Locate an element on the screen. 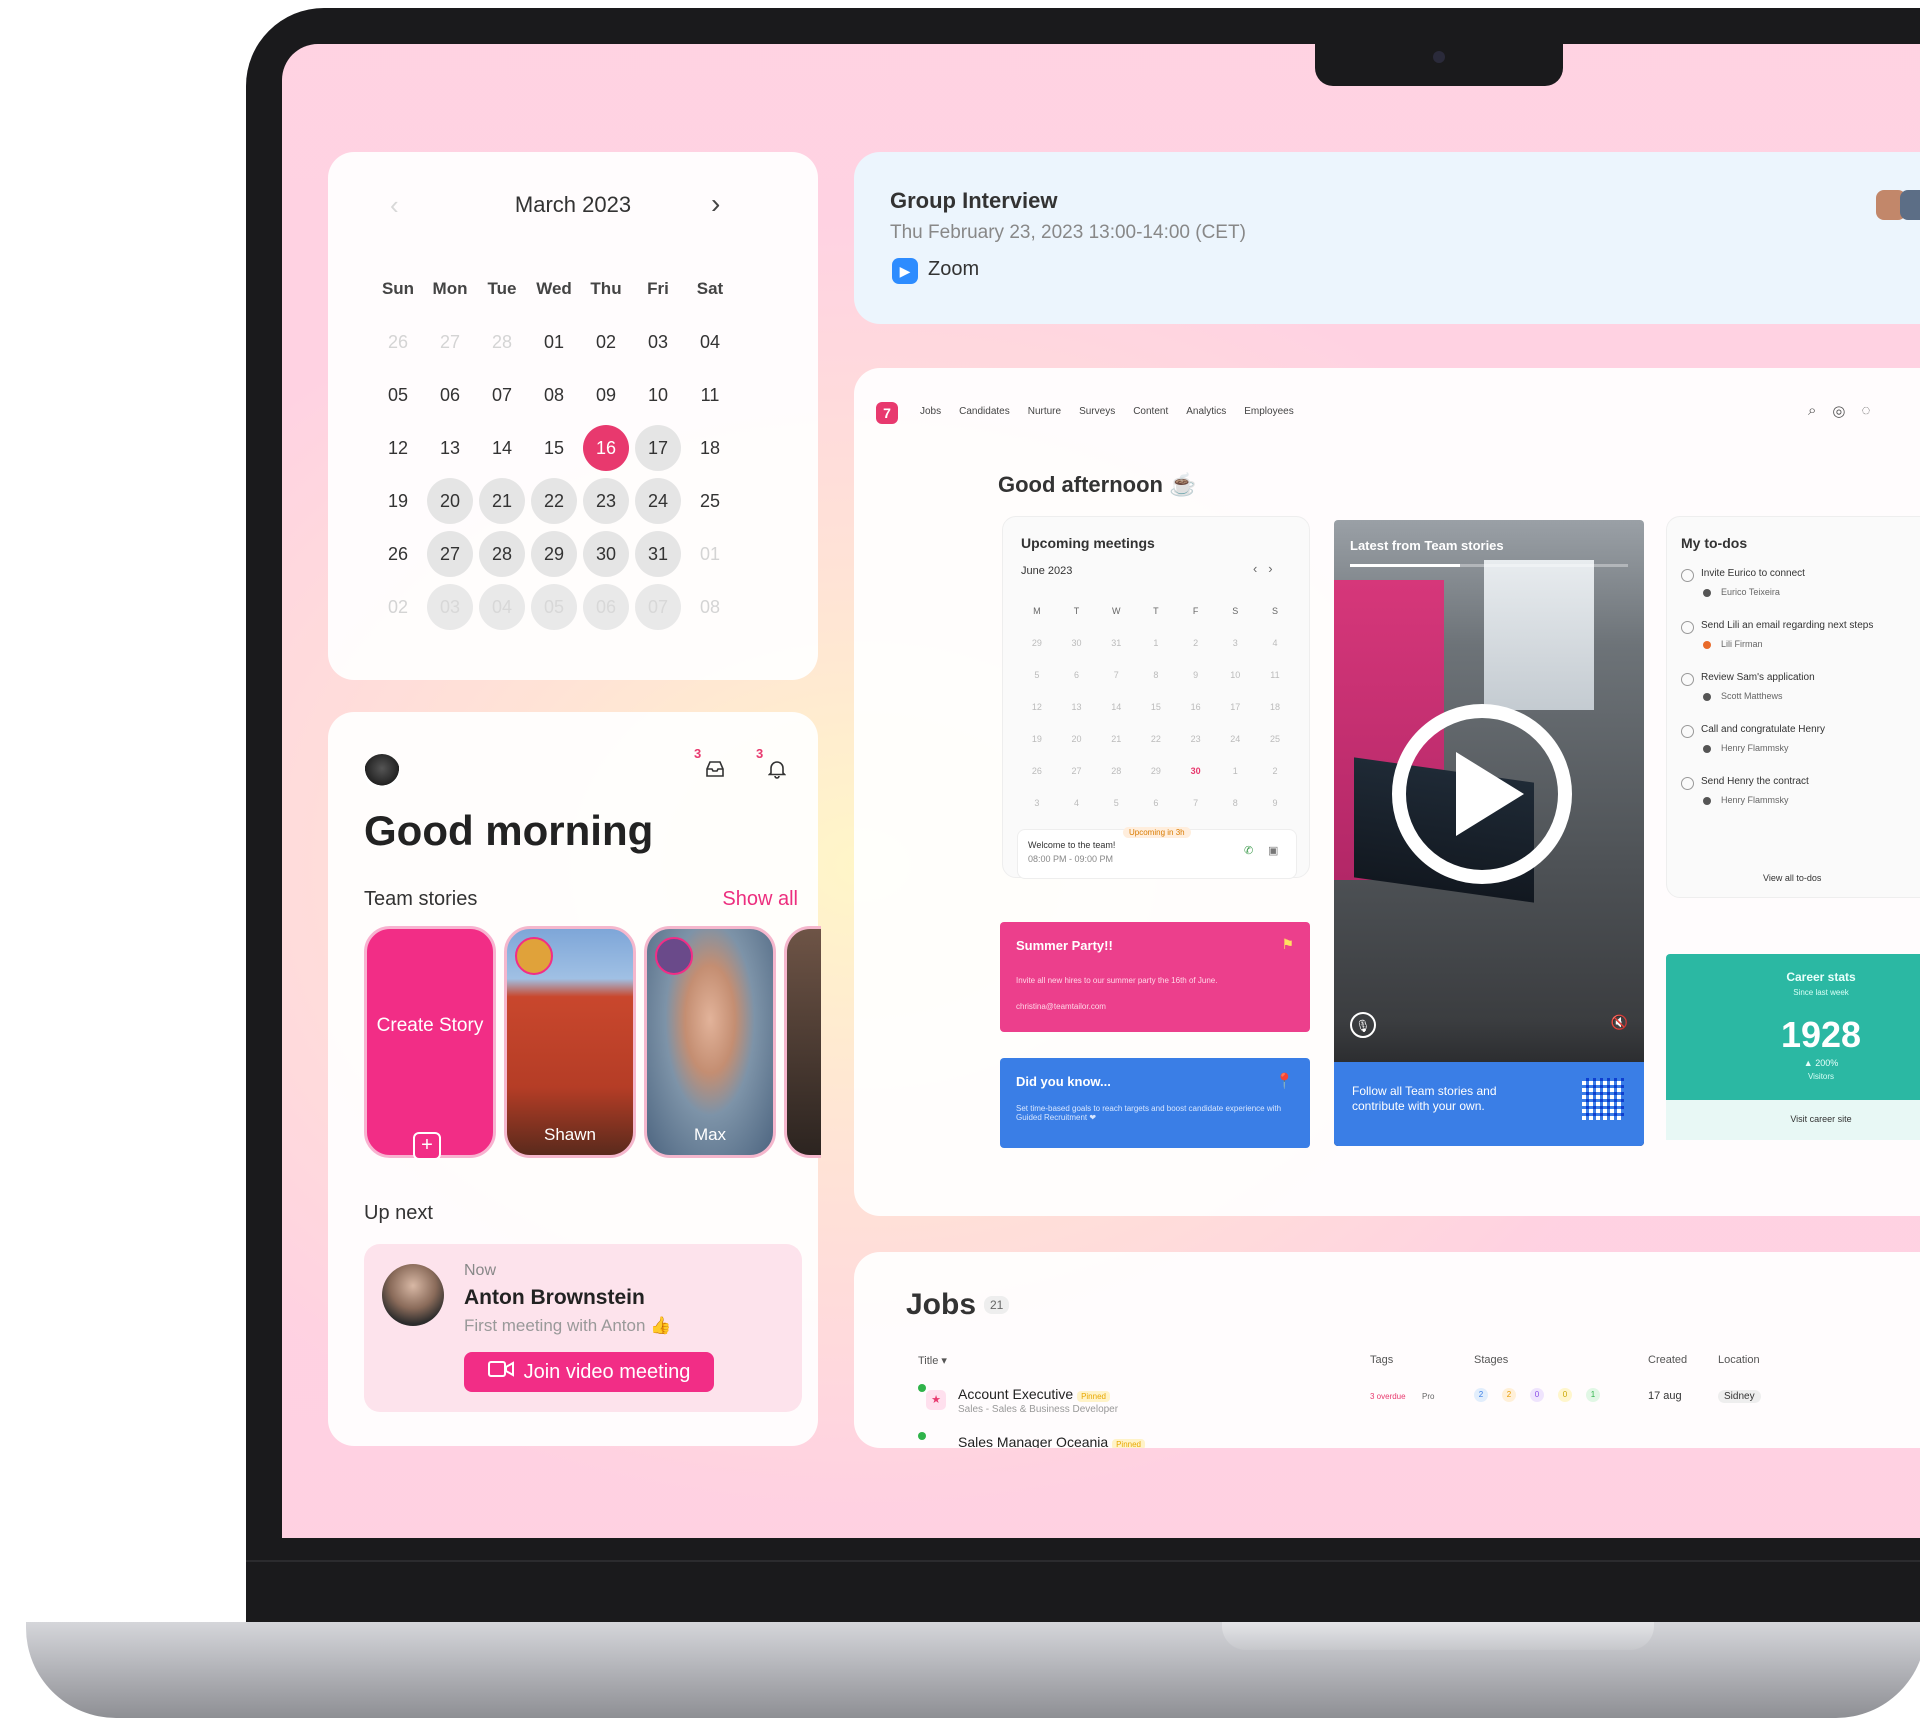 This screenshot has width=1920, height=1724. plus-icon: + is located at coordinates (427, 1146).